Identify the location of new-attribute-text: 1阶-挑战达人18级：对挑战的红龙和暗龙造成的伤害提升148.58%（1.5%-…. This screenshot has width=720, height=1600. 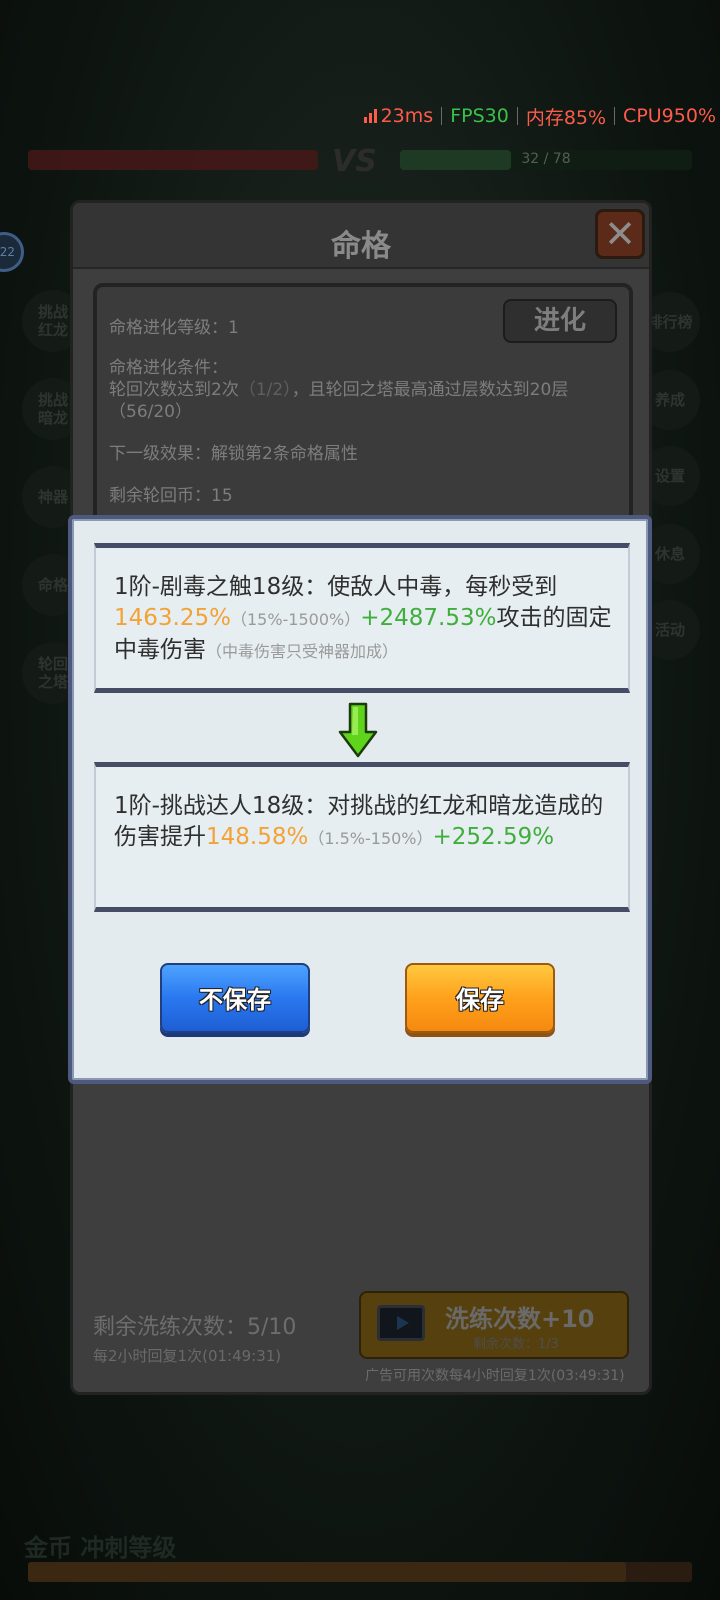
(359, 821).